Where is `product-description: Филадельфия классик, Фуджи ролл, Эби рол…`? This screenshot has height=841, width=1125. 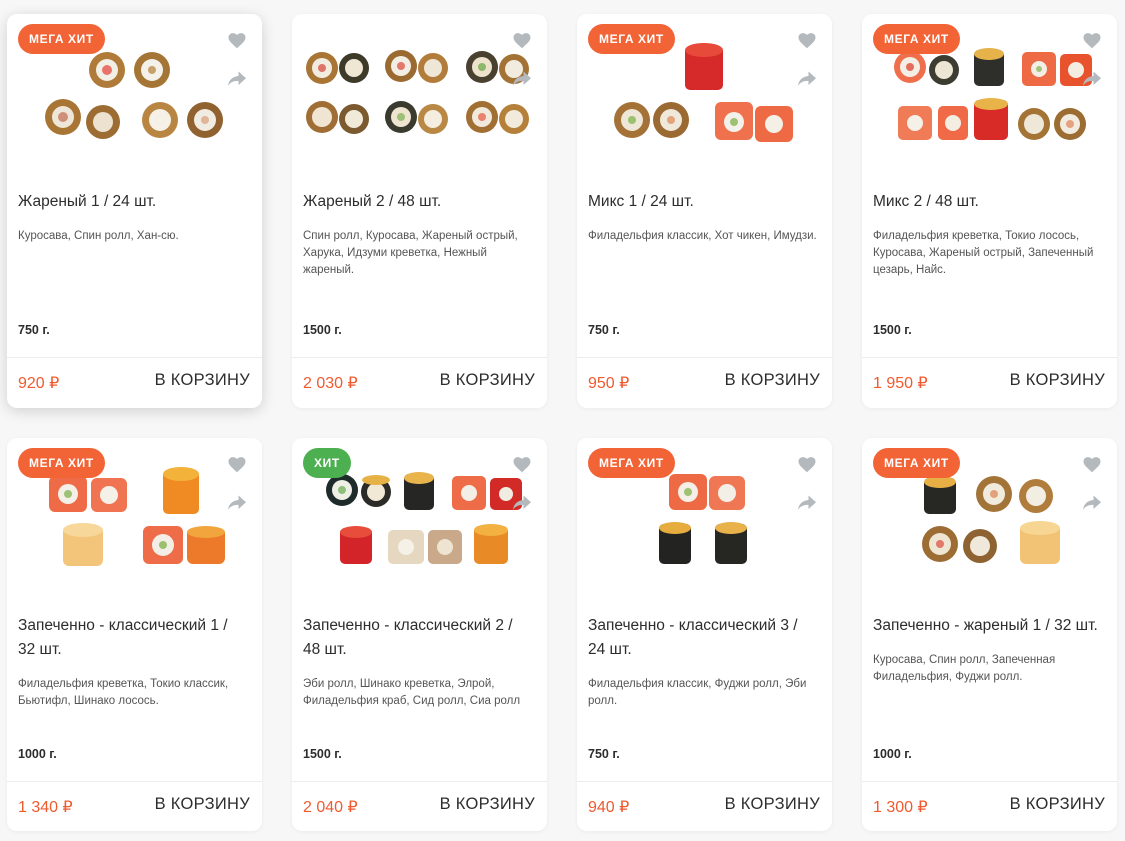 product-description: Филадельфия классик, Фуджи ролл, Эби рол… is located at coordinates (697, 692).